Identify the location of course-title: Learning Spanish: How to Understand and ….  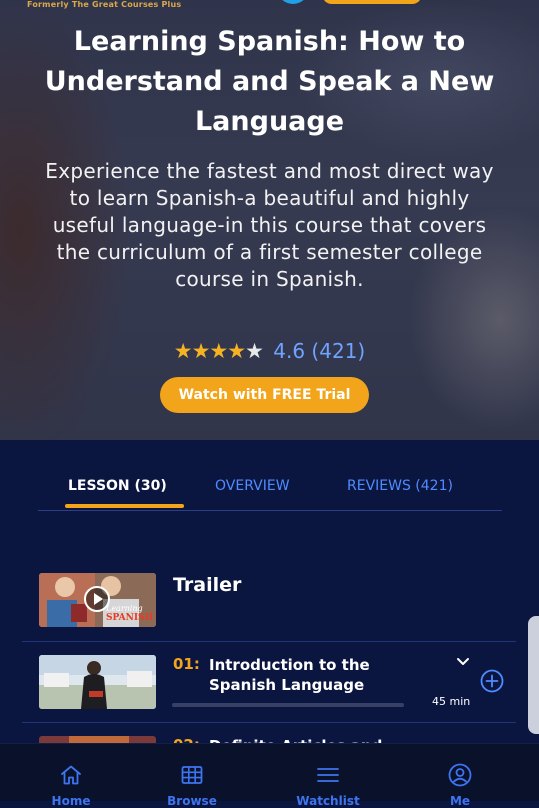
(269, 81).